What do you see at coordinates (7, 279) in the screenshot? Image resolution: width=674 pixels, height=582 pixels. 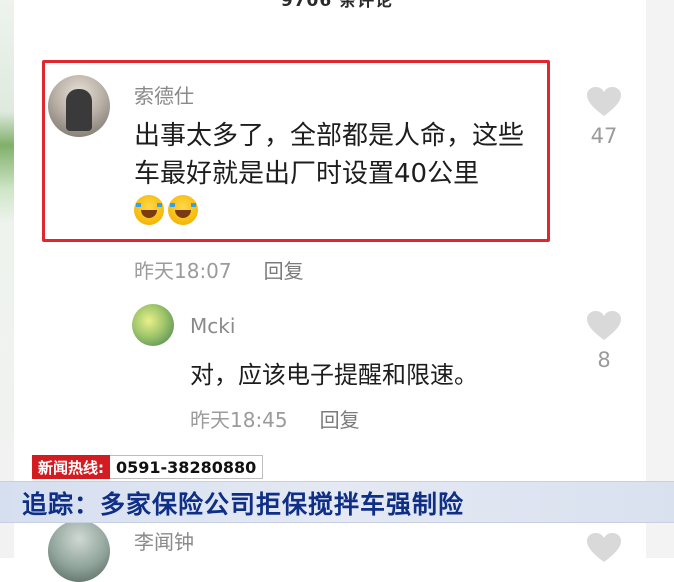 I see `left-edge-strip` at bounding box center [7, 279].